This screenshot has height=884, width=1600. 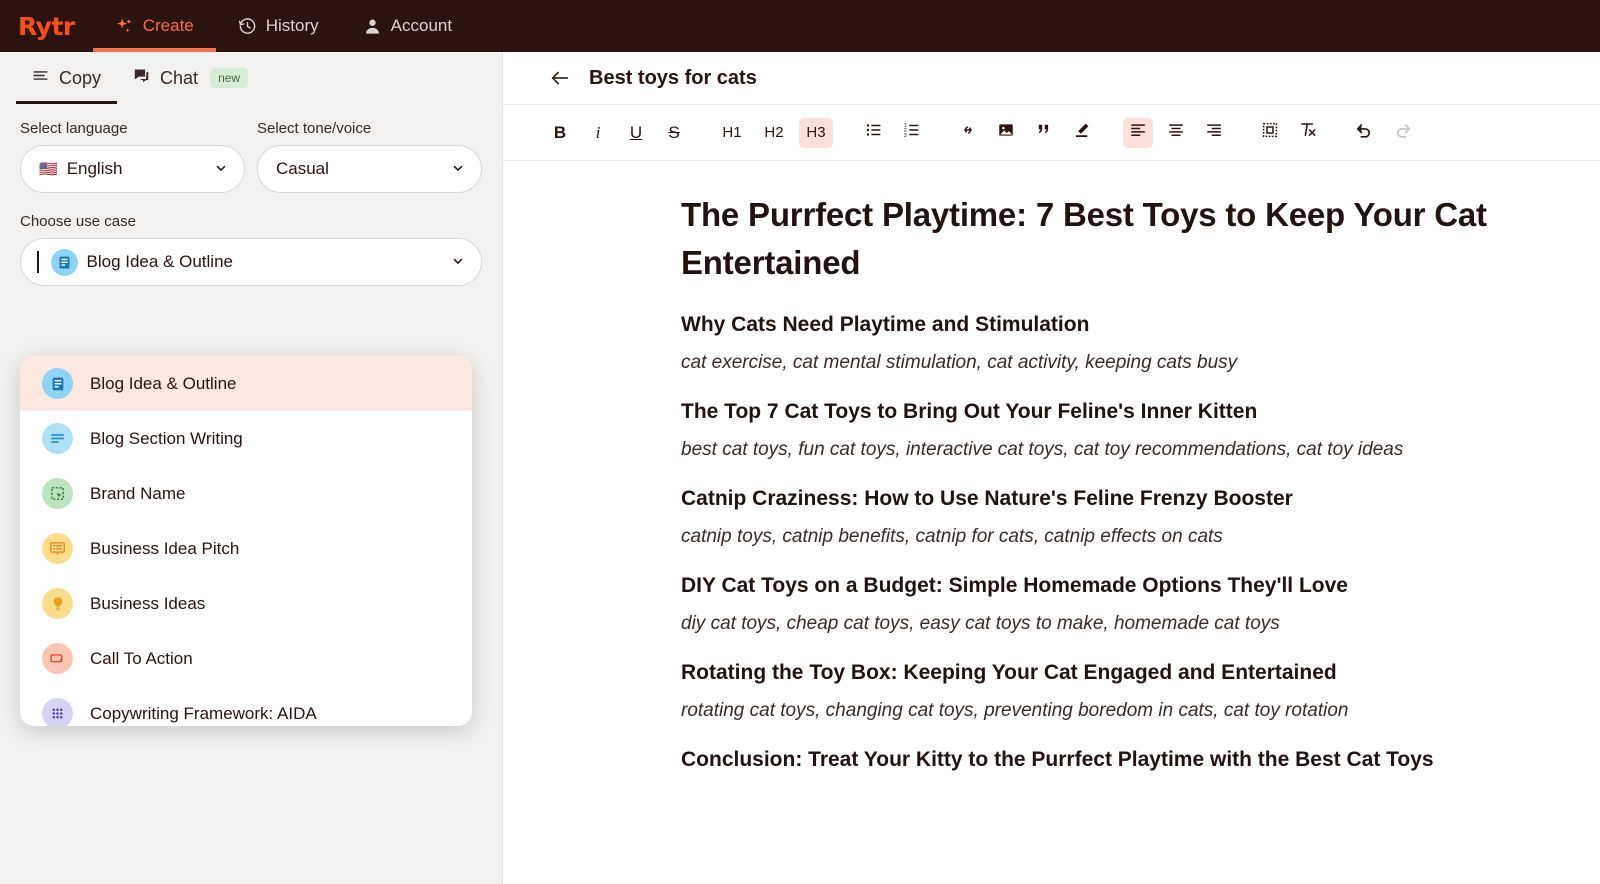 I want to click on tone-value: Casual, so click(x=302, y=168).